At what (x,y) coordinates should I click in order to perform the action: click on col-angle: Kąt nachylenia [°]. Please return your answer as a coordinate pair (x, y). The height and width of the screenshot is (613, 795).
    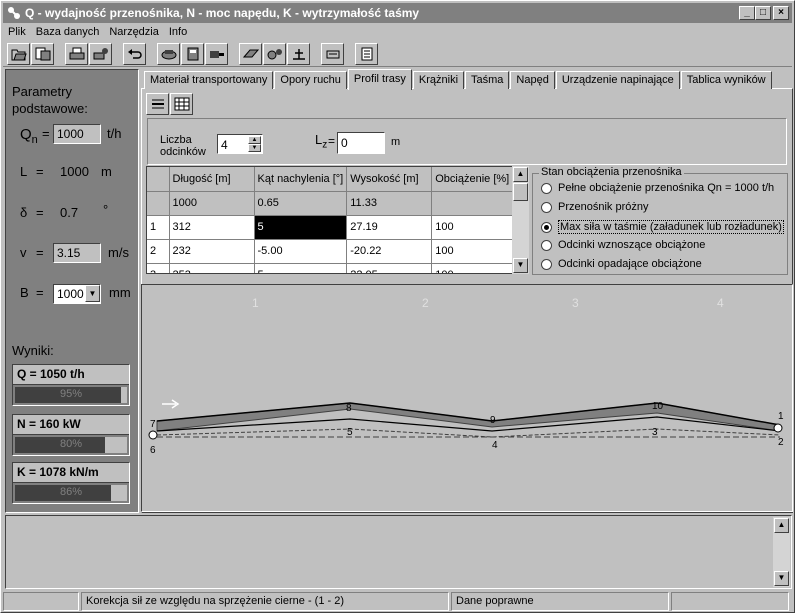
    Looking at the image, I should click on (301, 179).